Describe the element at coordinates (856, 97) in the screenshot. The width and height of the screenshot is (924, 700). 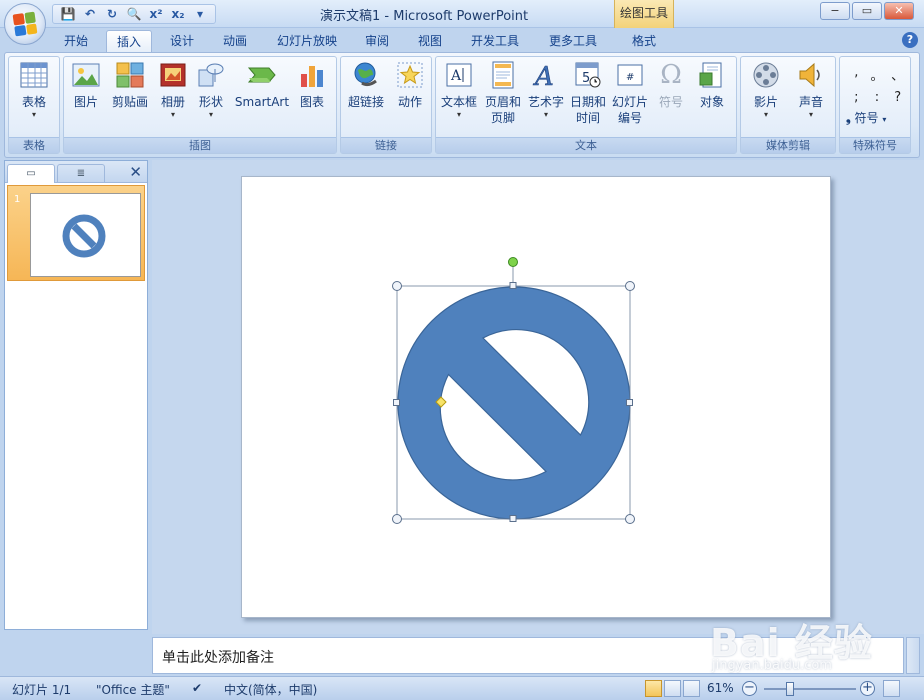
I see `punct-semicolon: ;` at that location.